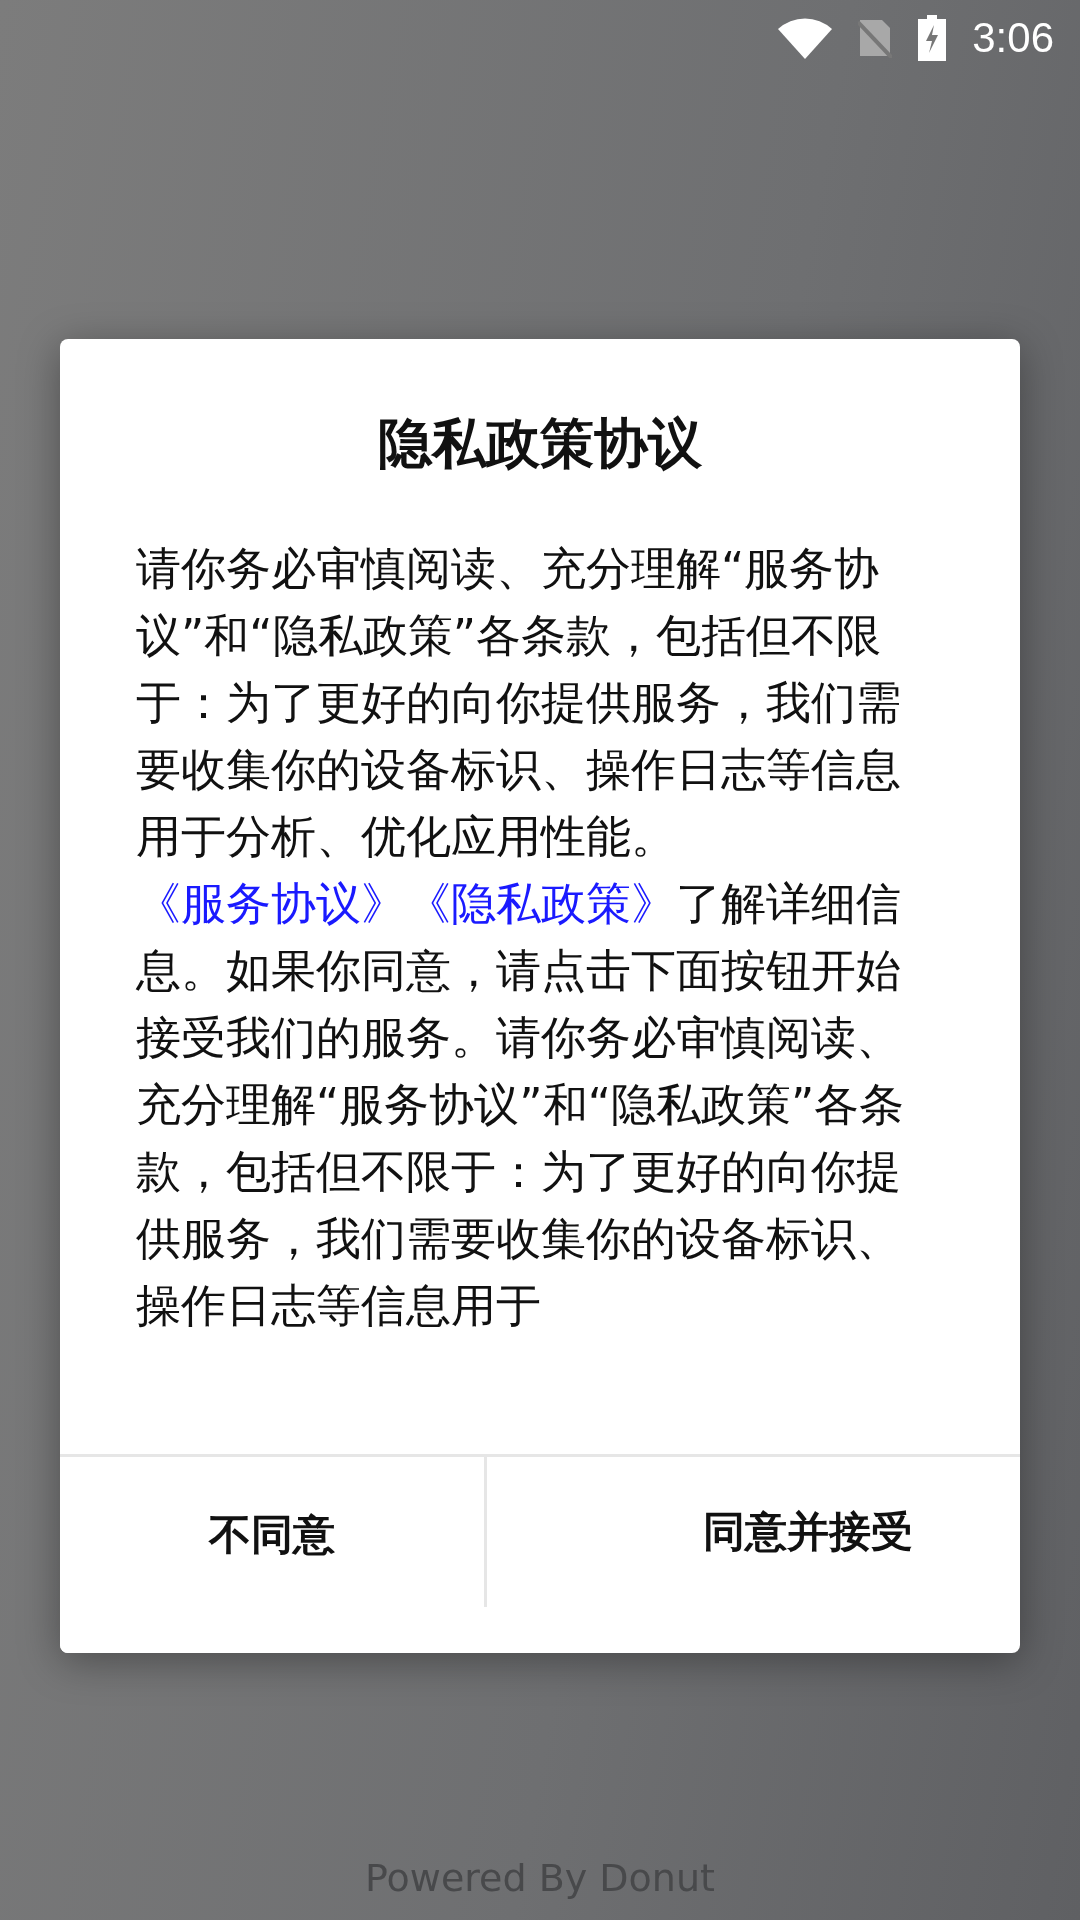 This screenshot has height=1920, width=1080. What do you see at coordinates (540, 444) in the screenshot?
I see `dialog-title: 隐私政策协议` at bounding box center [540, 444].